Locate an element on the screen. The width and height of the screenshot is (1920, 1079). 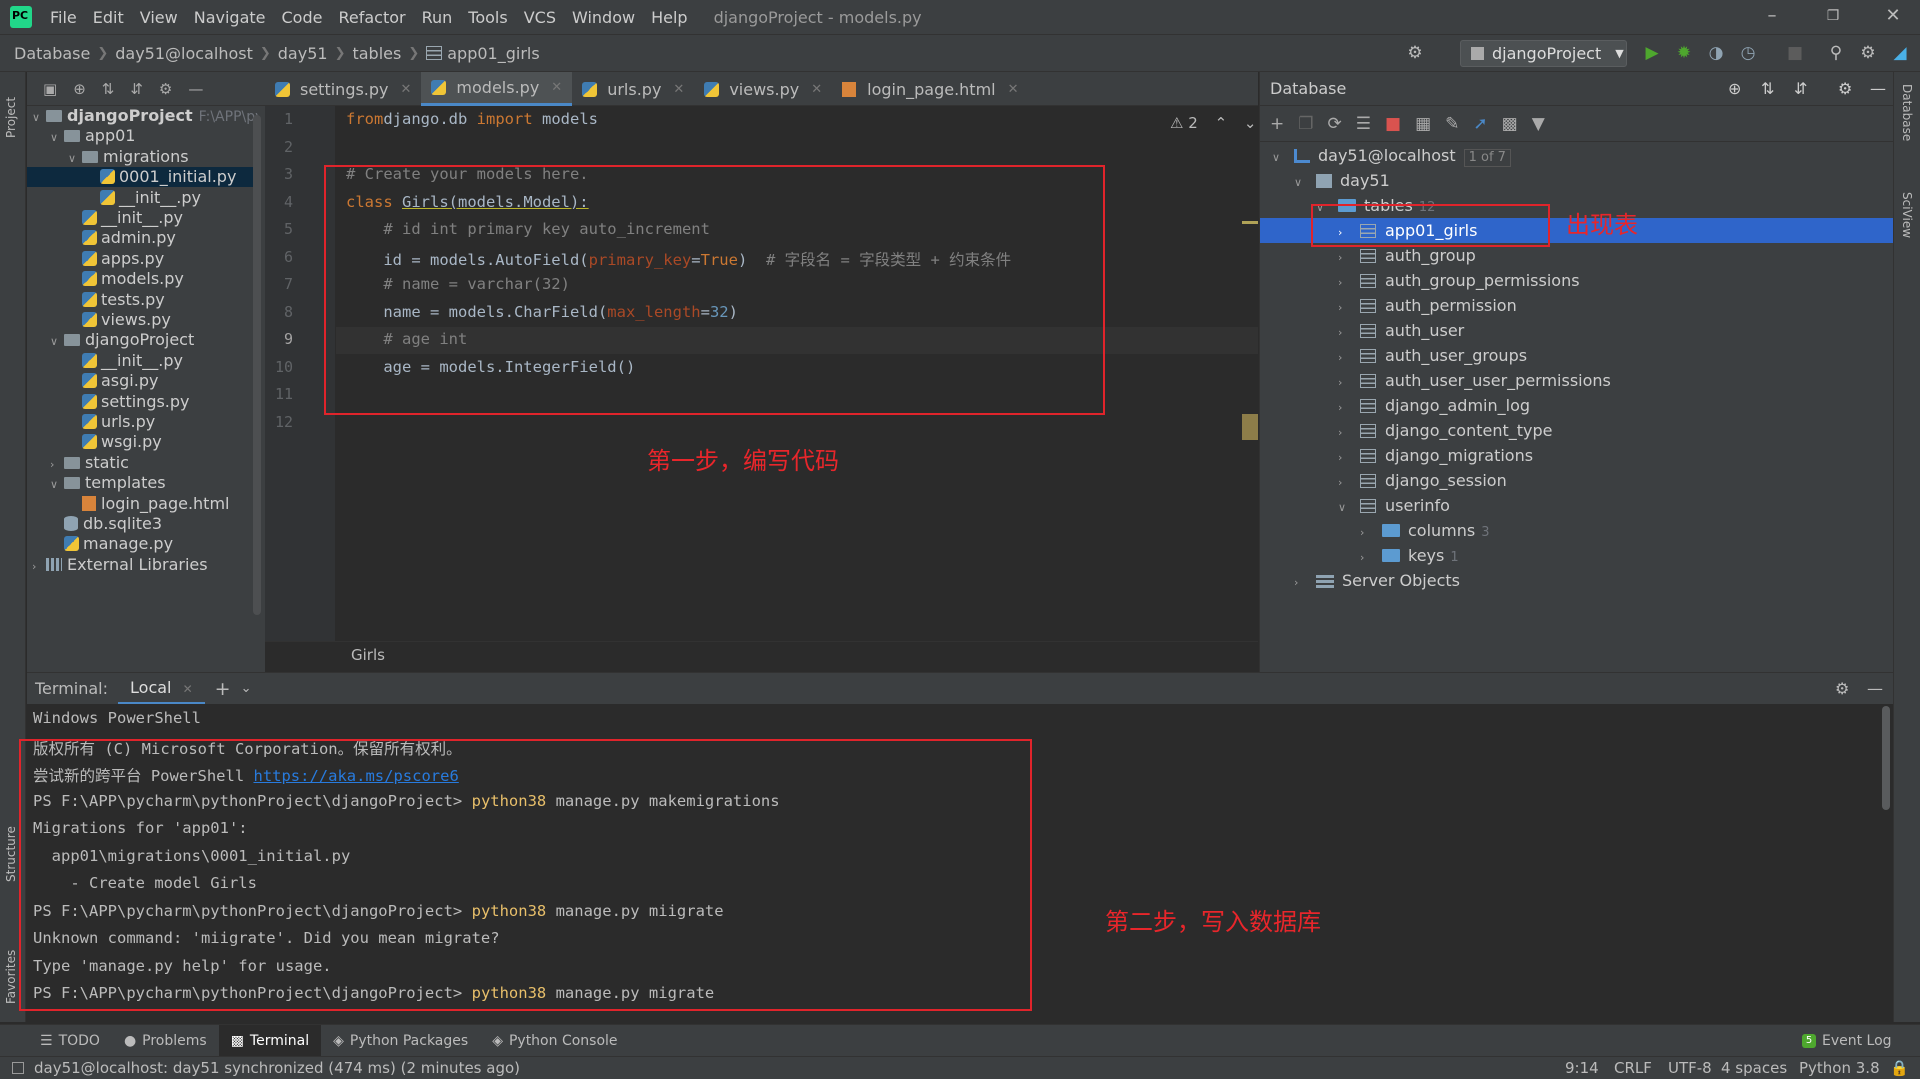
tab-settings-py: settings.py ✕ is located at coordinates (343, 89).